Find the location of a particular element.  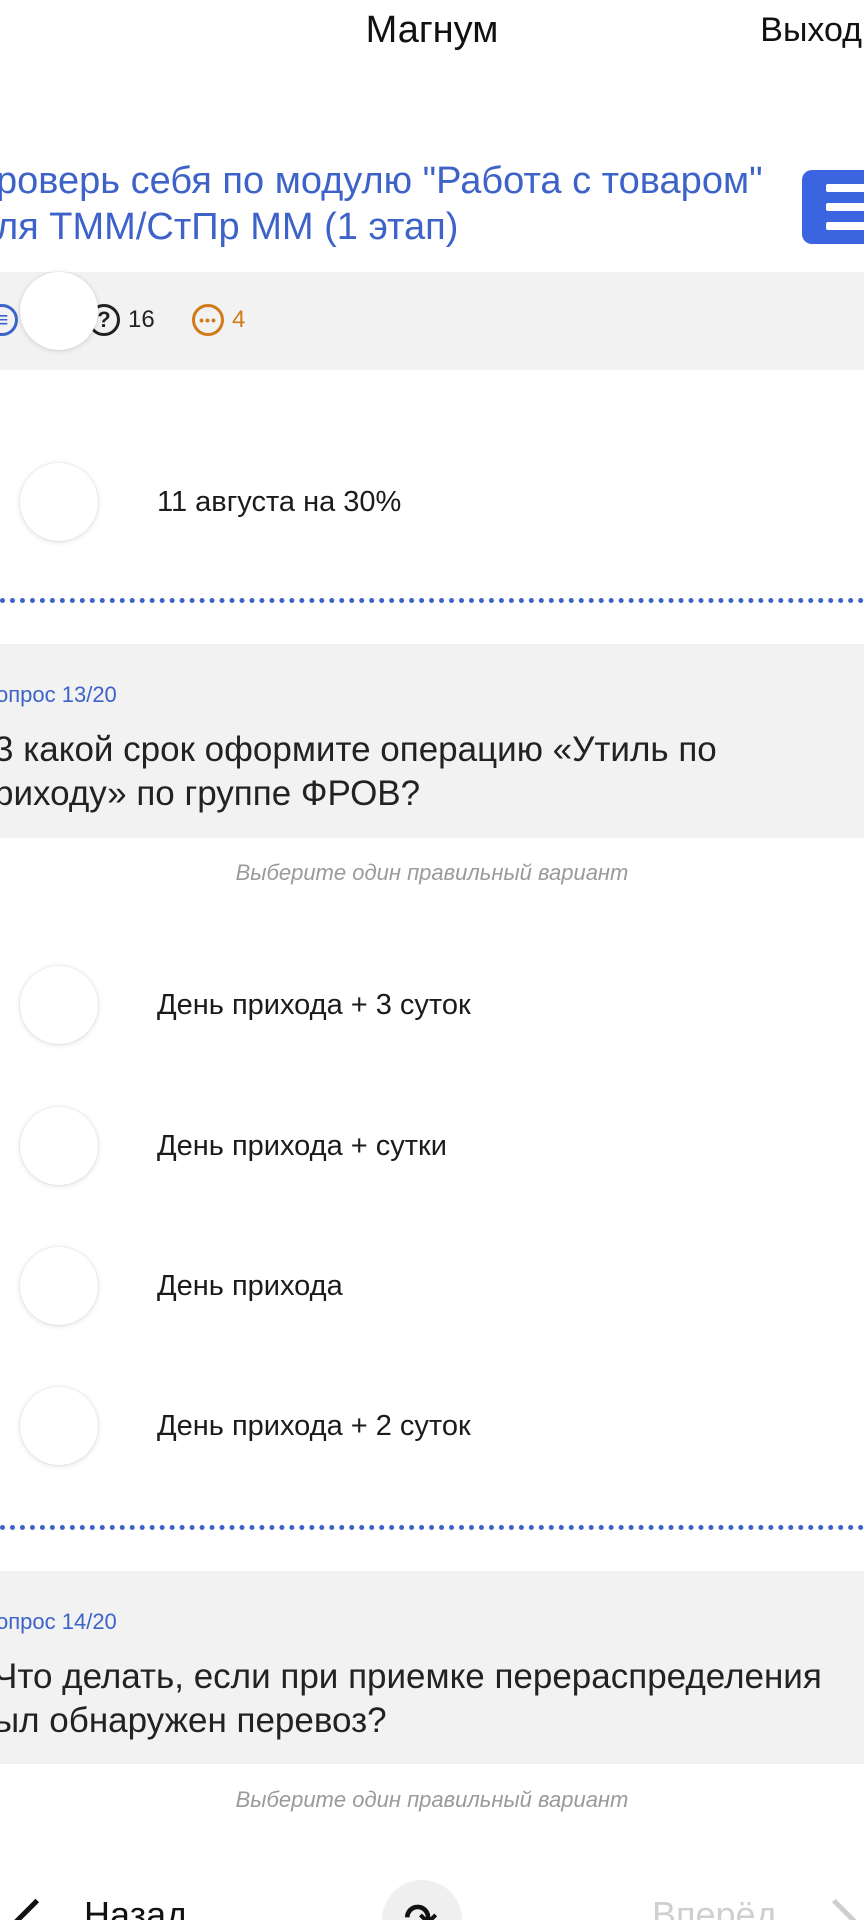

app-title: Магнум is located at coordinates (432, 30).